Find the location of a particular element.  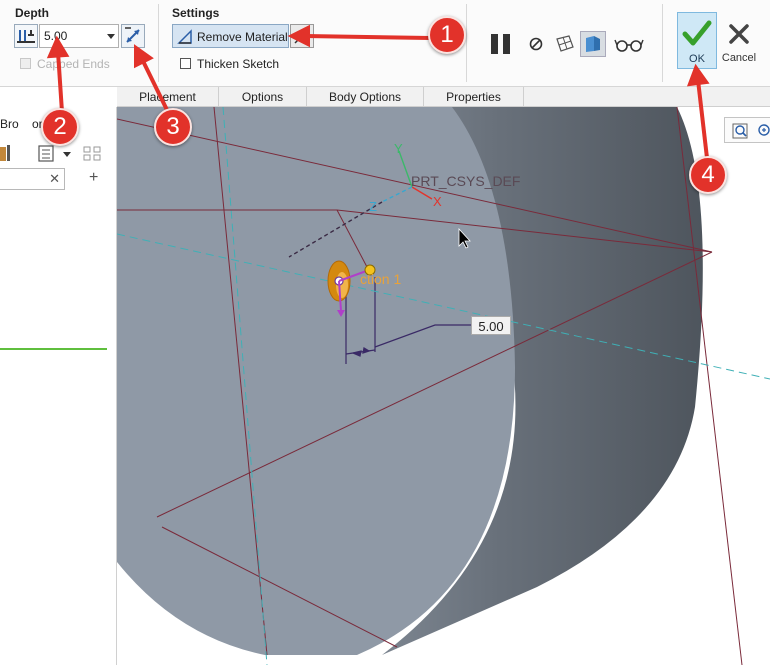

callout-3: 3 is located at coordinates (173, 127).